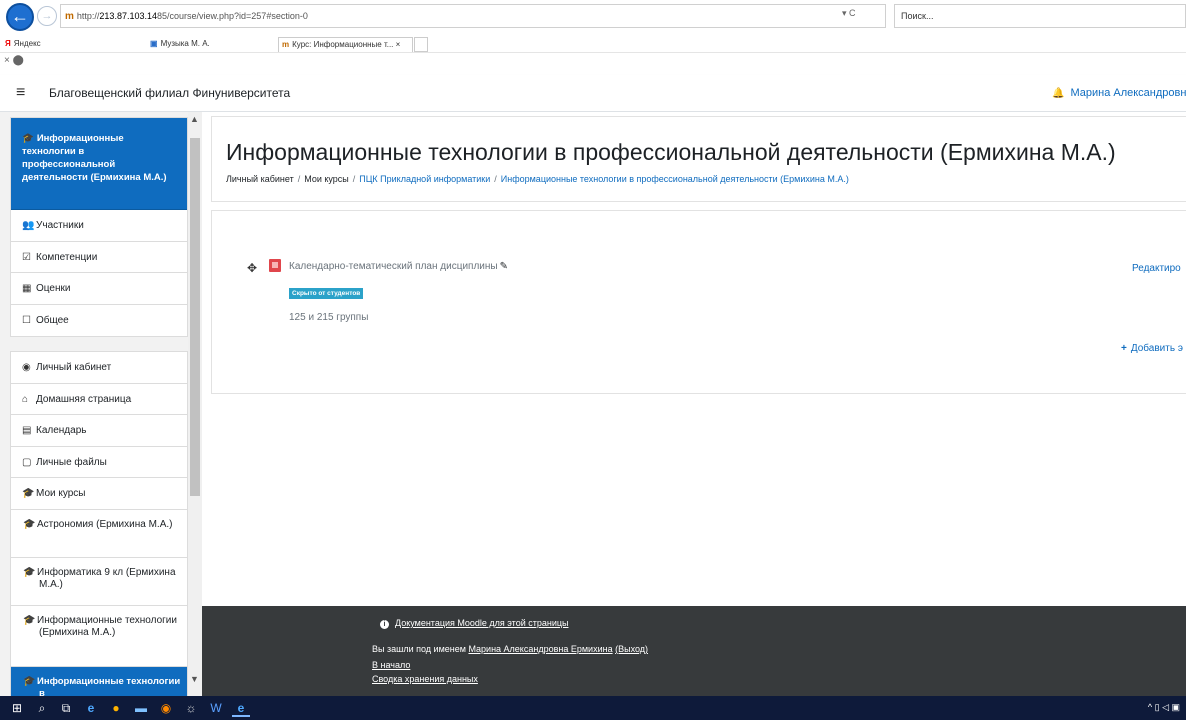 The image size is (1186, 720). I want to click on url-path: 85/course/view.php?id=257#section-0, so click(232, 16).